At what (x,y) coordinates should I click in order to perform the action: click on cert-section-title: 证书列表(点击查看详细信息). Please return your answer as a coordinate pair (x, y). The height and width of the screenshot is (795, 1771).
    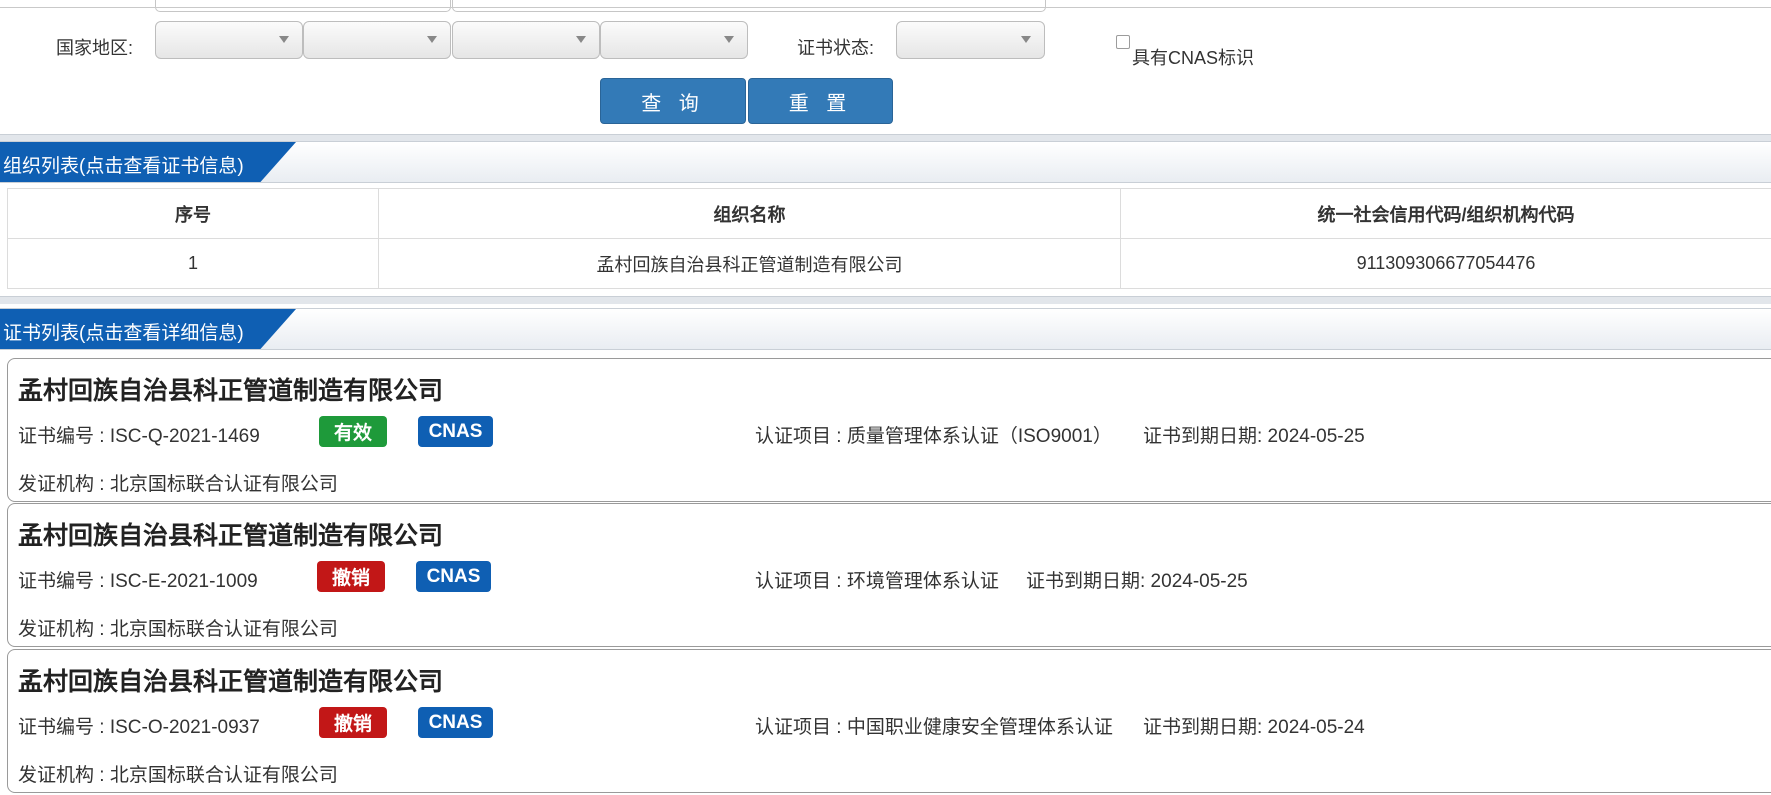
    Looking at the image, I should click on (123, 333).